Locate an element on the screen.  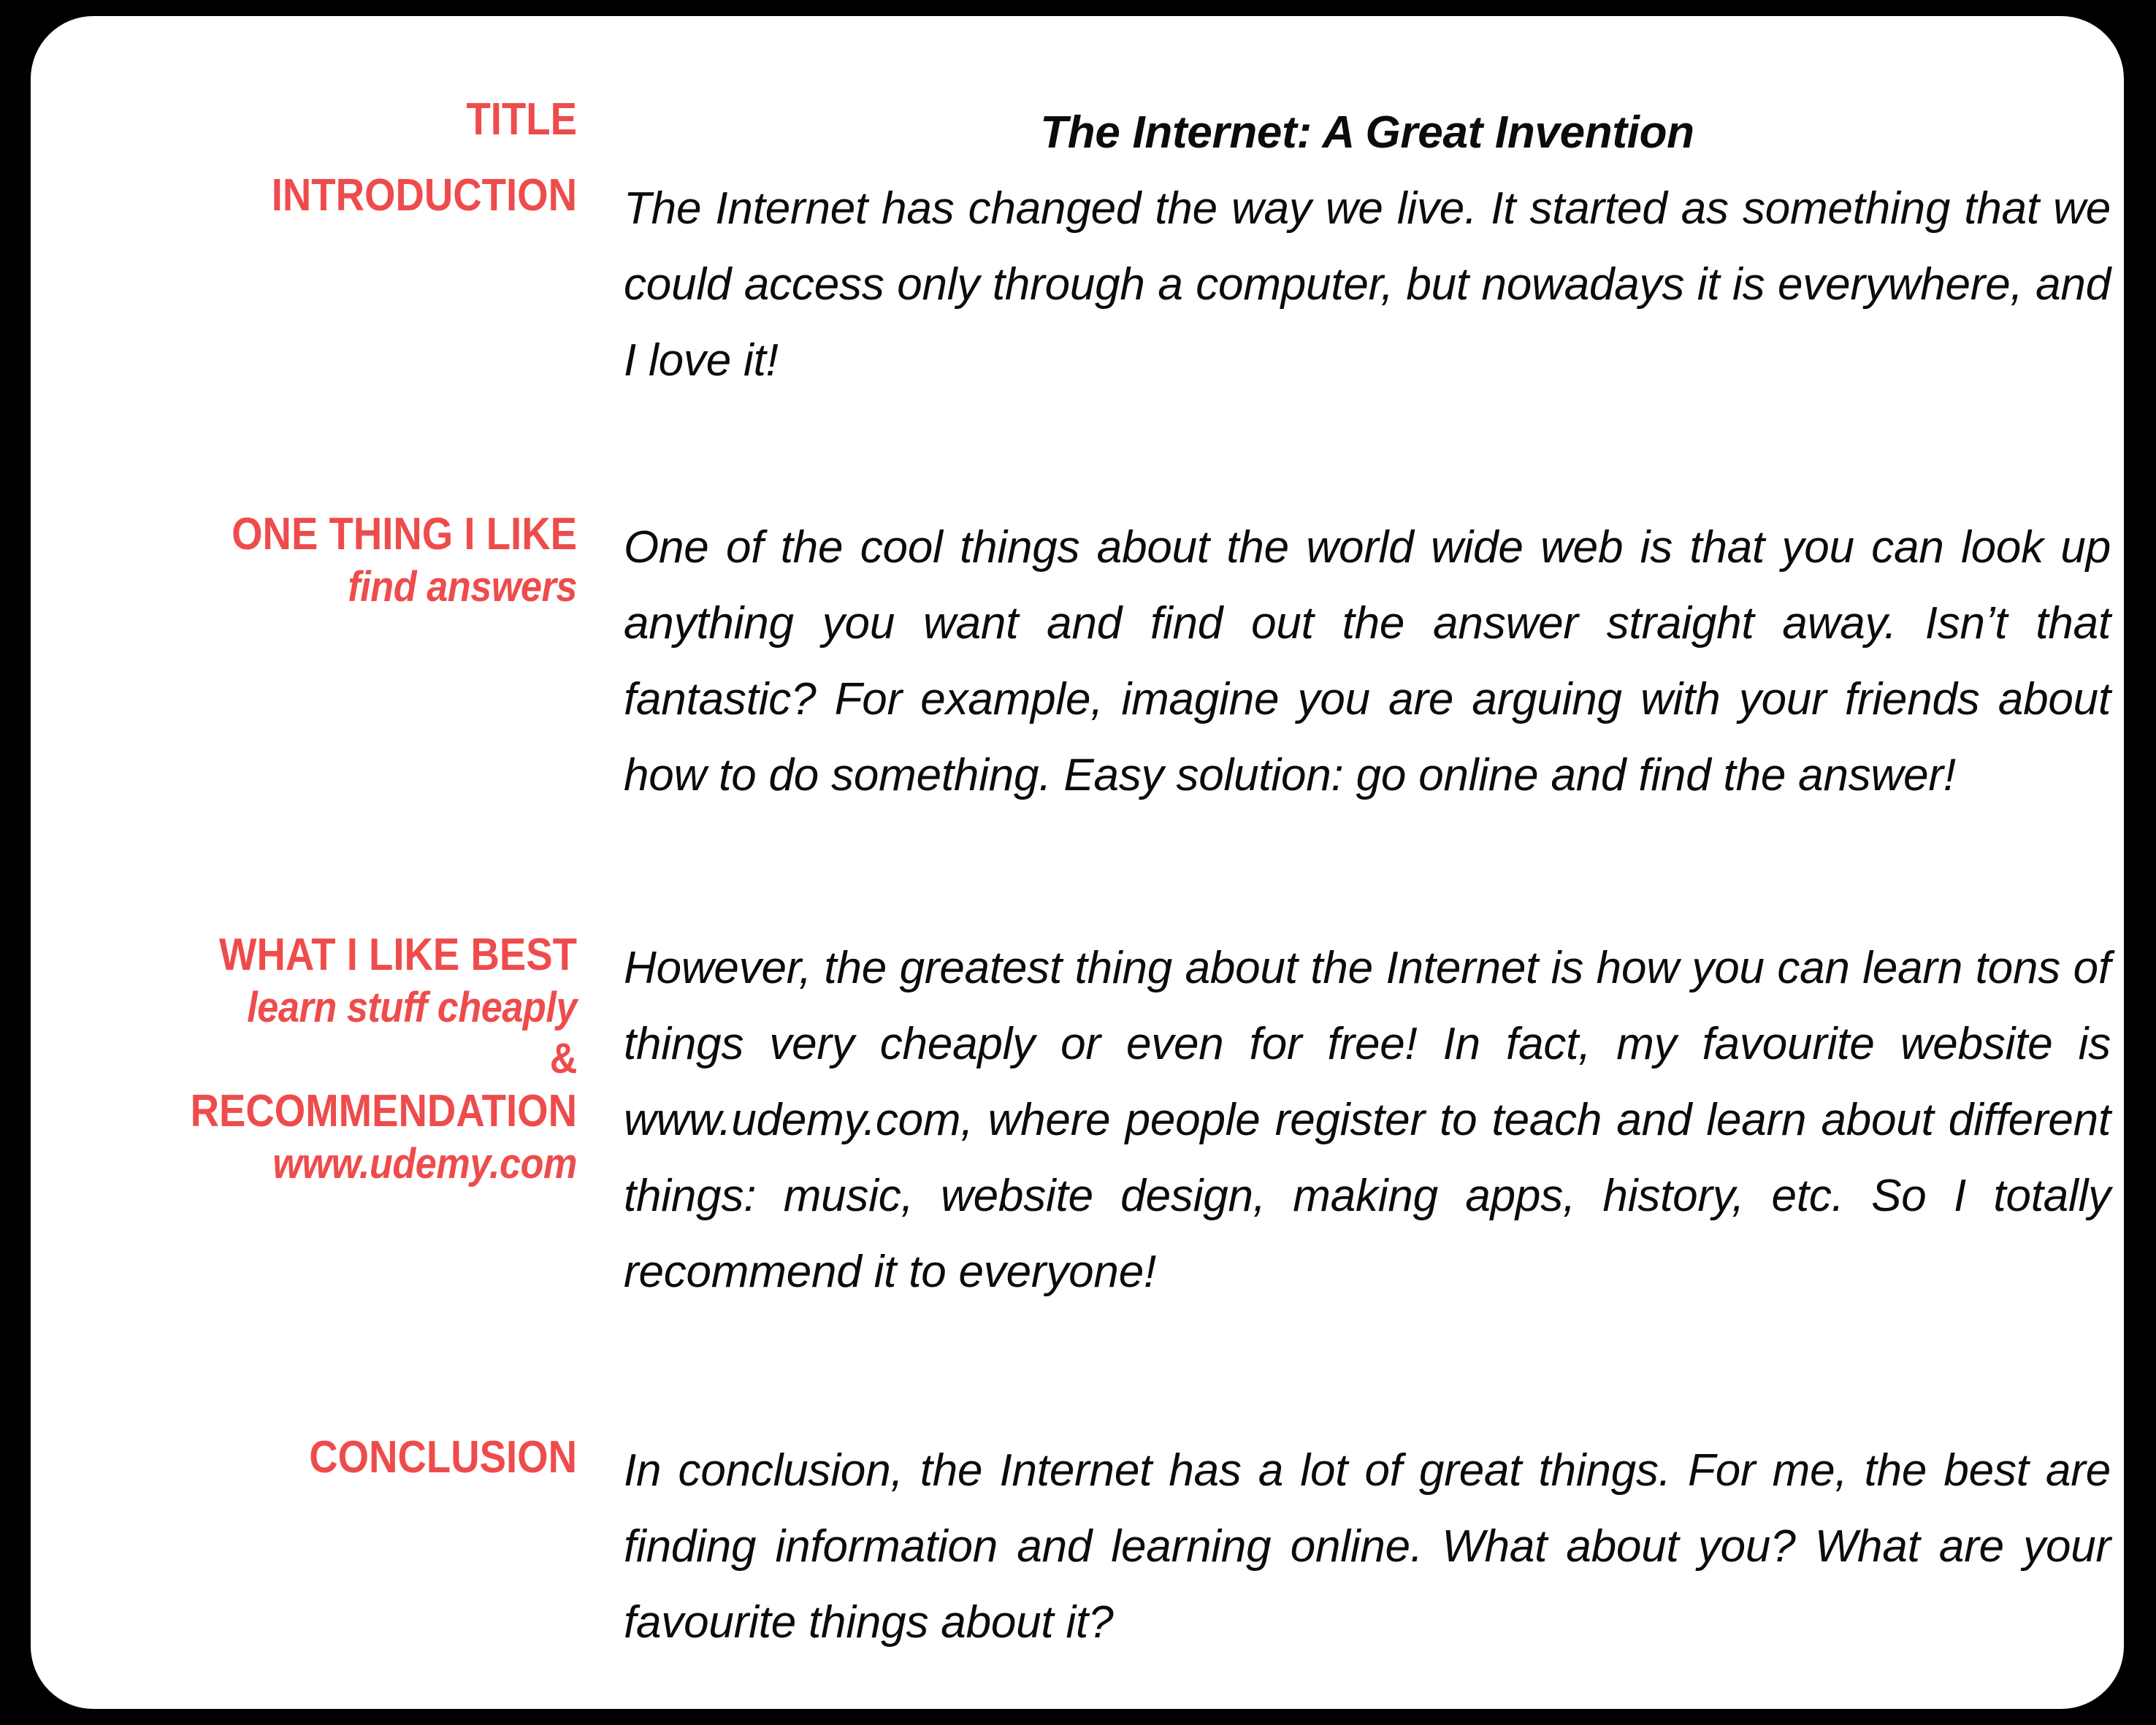
body-column-title: The Internet: A Great Invention is located at coordinates (1351, 133).